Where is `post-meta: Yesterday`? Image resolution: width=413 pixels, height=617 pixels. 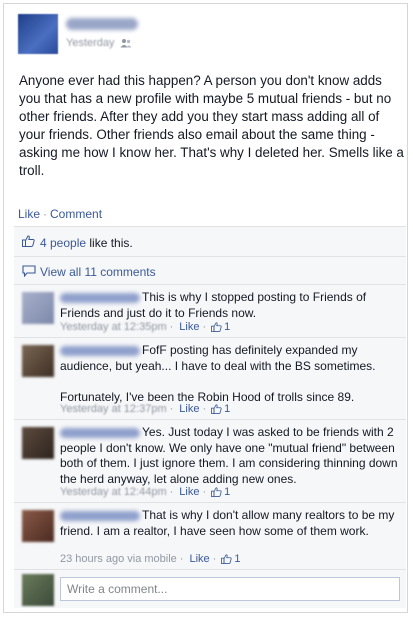
post-meta: Yesterday is located at coordinates (99, 43).